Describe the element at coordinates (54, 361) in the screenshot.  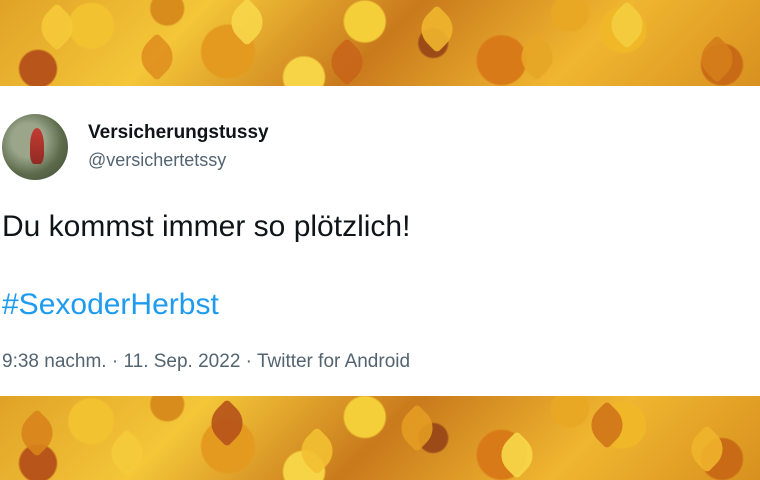
I see `tweet-time: 9:38 nachm.` at that location.